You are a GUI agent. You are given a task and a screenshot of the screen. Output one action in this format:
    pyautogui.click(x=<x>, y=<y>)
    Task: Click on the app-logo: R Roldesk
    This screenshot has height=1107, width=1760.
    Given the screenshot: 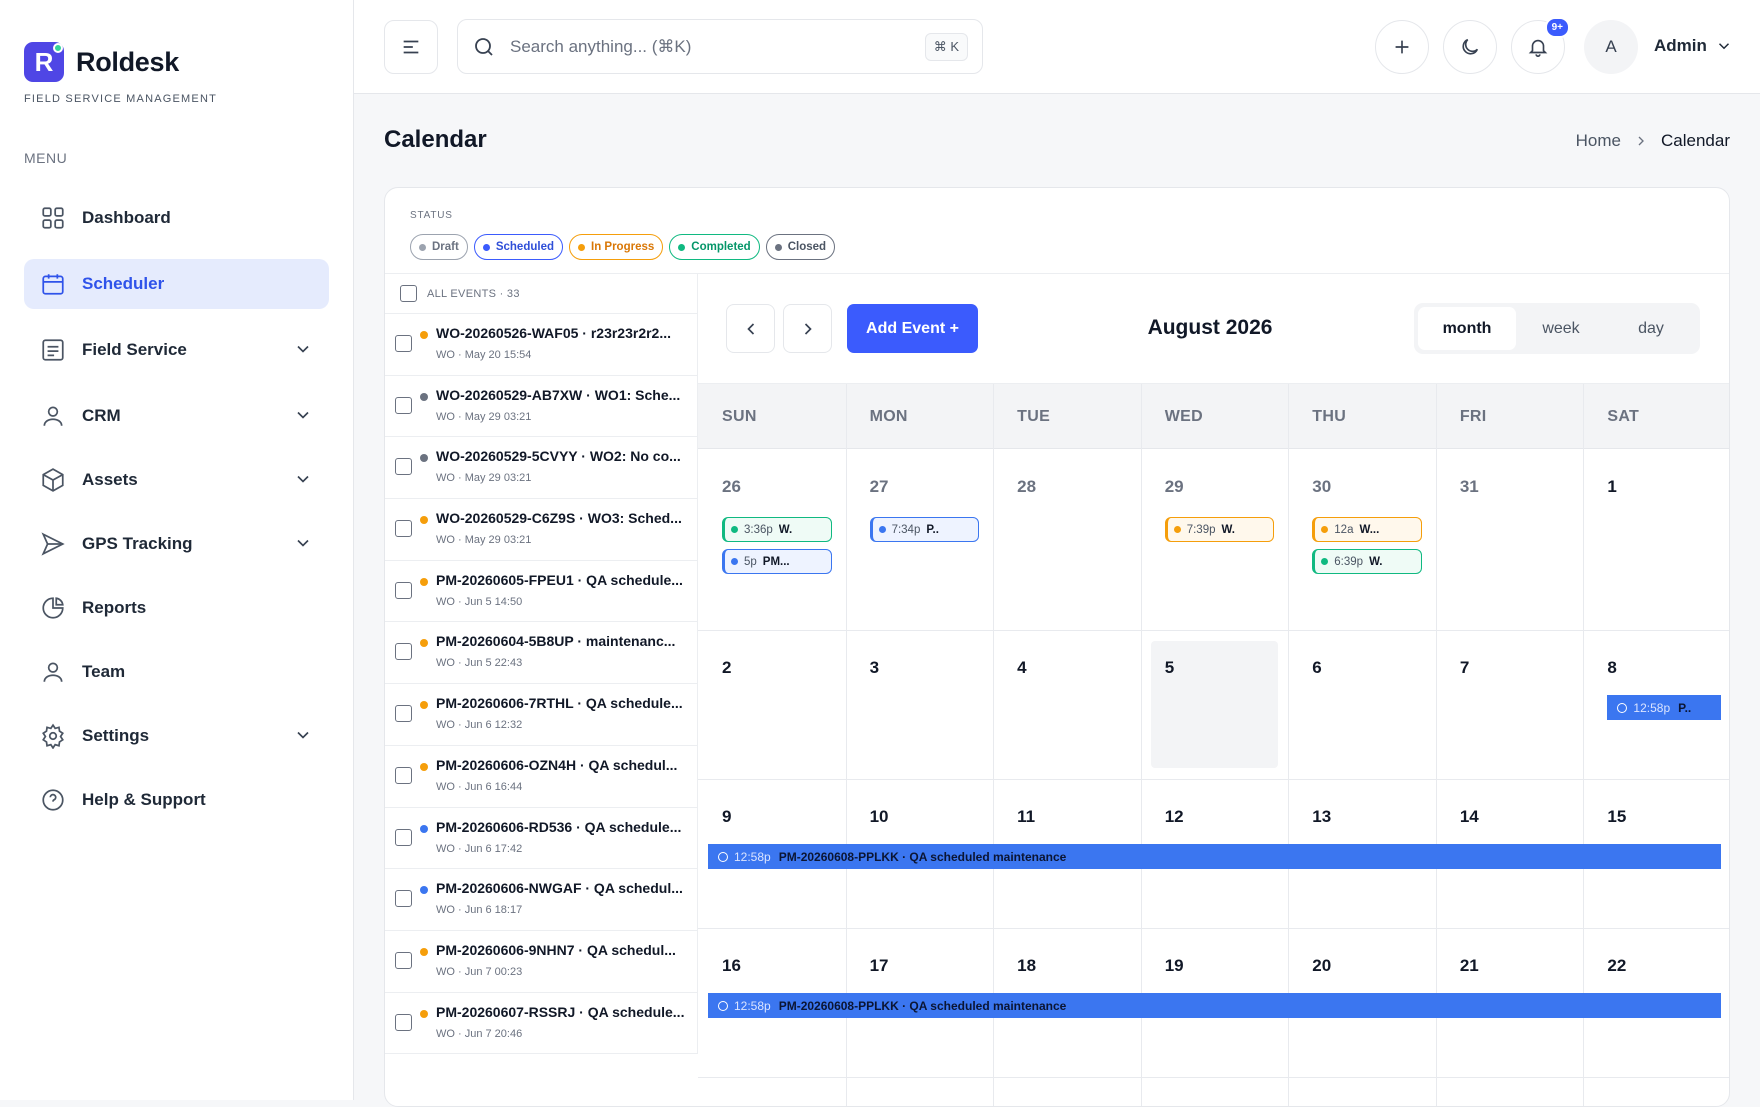 What is the action you would take?
    pyautogui.click(x=101, y=62)
    